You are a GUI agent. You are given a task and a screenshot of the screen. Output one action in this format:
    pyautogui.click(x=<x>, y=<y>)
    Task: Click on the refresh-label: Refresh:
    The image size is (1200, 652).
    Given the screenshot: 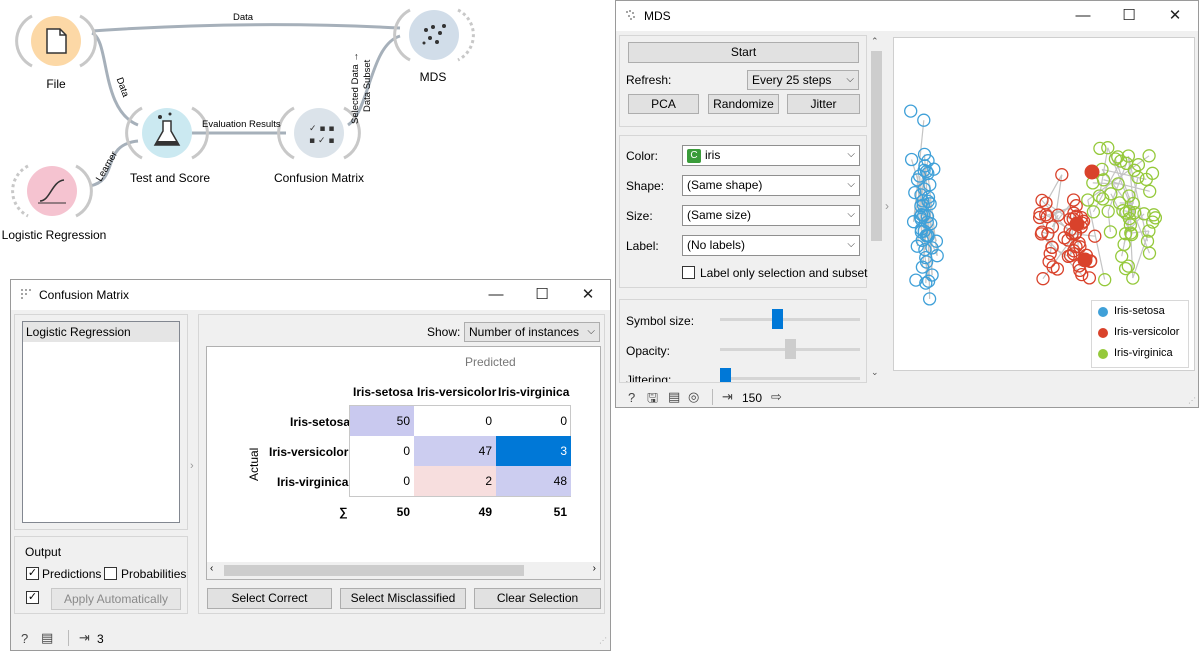 What is the action you would take?
    pyautogui.click(x=649, y=80)
    